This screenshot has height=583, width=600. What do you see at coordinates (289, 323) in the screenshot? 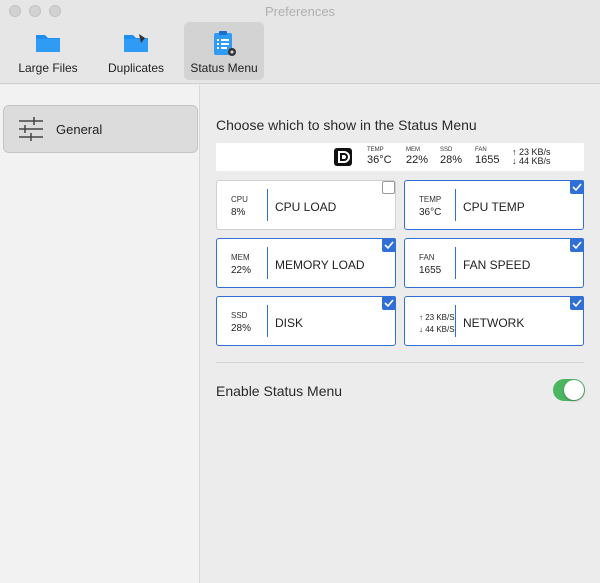
I see `card-name: DISK` at bounding box center [289, 323].